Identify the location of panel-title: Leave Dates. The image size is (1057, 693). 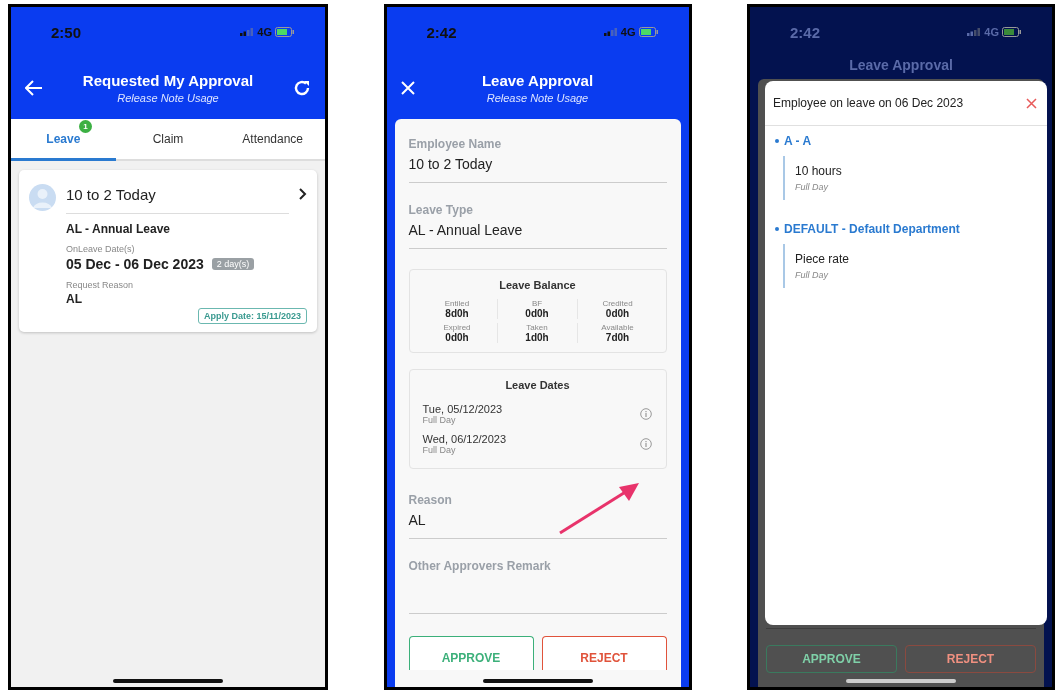
(537, 385).